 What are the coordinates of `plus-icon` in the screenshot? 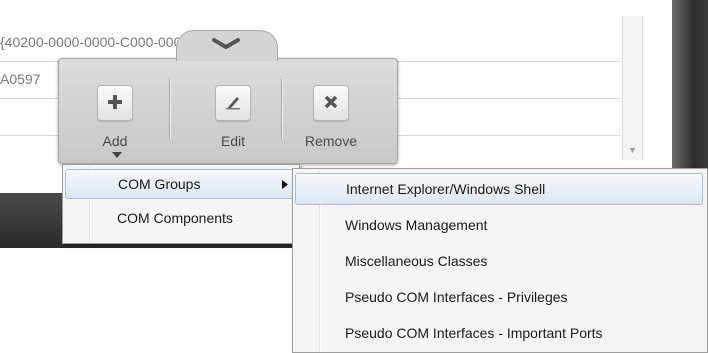 It's located at (115, 103).